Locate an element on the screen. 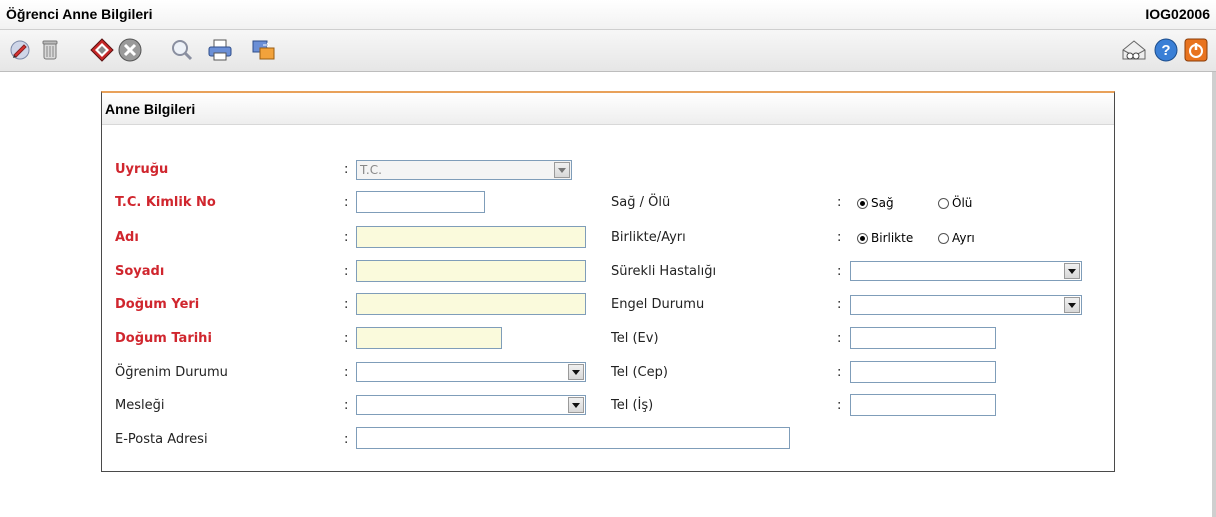 The image size is (1216, 517). nationality-select: T.C. is located at coordinates (464, 170).